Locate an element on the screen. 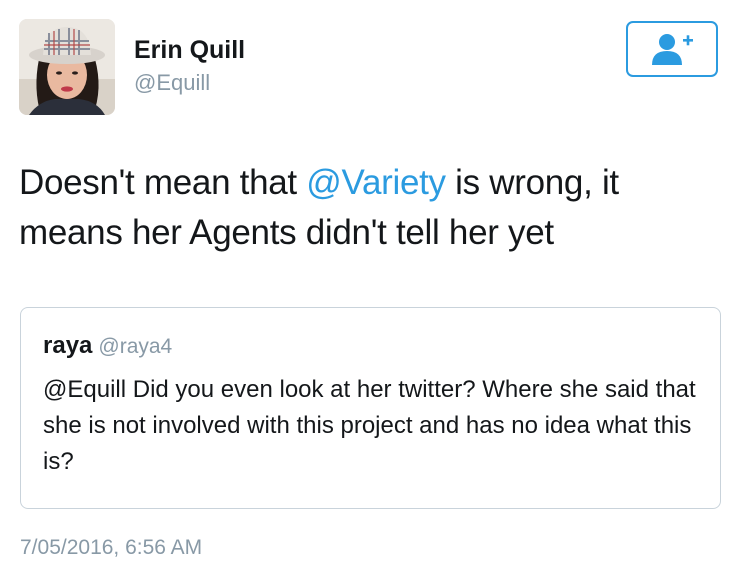 This screenshot has width=745, height=574. author-handle: @Equill is located at coordinates (172, 83).